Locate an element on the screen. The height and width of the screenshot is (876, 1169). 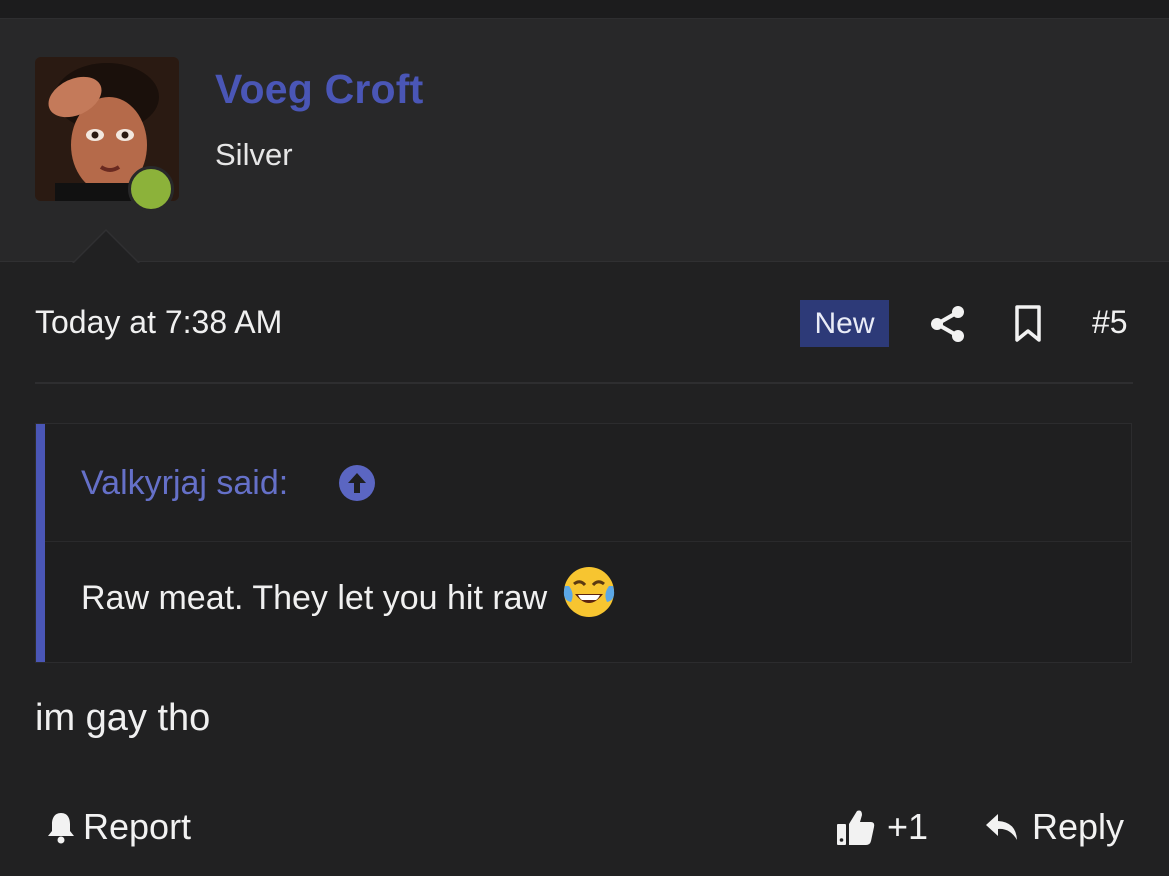
bookmark-icon is located at coordinates (1028, 323).